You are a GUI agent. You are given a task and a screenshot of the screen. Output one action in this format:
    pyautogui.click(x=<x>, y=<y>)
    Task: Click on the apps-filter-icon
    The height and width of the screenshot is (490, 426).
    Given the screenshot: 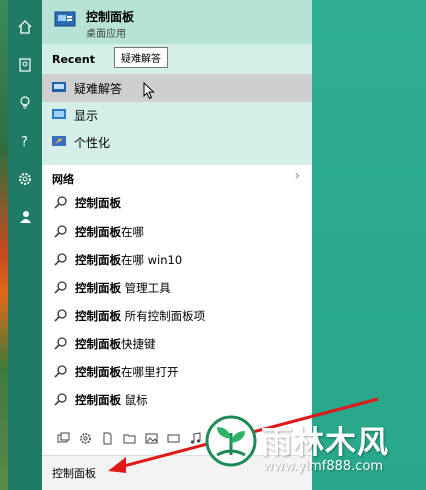 What is the action you would take?
    pyautogui.click(x=63, y=438)
    